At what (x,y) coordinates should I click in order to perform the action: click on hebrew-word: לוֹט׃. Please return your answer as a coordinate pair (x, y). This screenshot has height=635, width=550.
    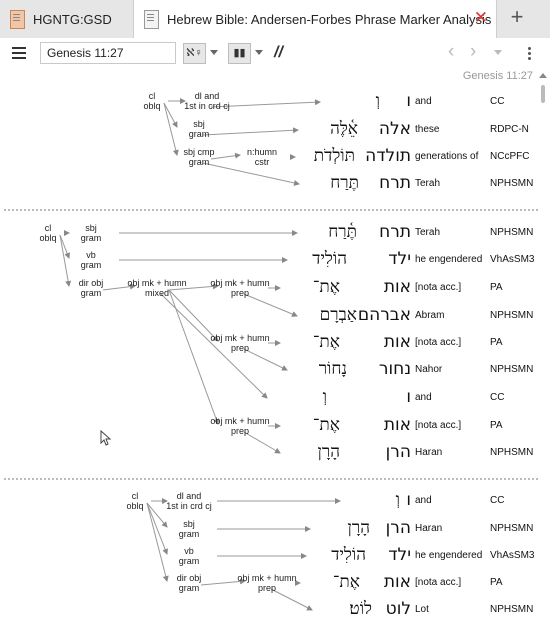
    Looking at the image, I should click on (360, 609).